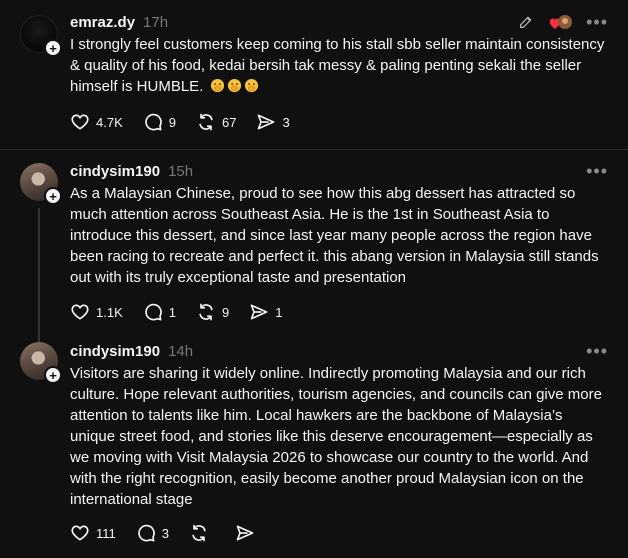 This screenshot has height=558, width=628. I want to click on timestamp: 17h, so click(155, 22).